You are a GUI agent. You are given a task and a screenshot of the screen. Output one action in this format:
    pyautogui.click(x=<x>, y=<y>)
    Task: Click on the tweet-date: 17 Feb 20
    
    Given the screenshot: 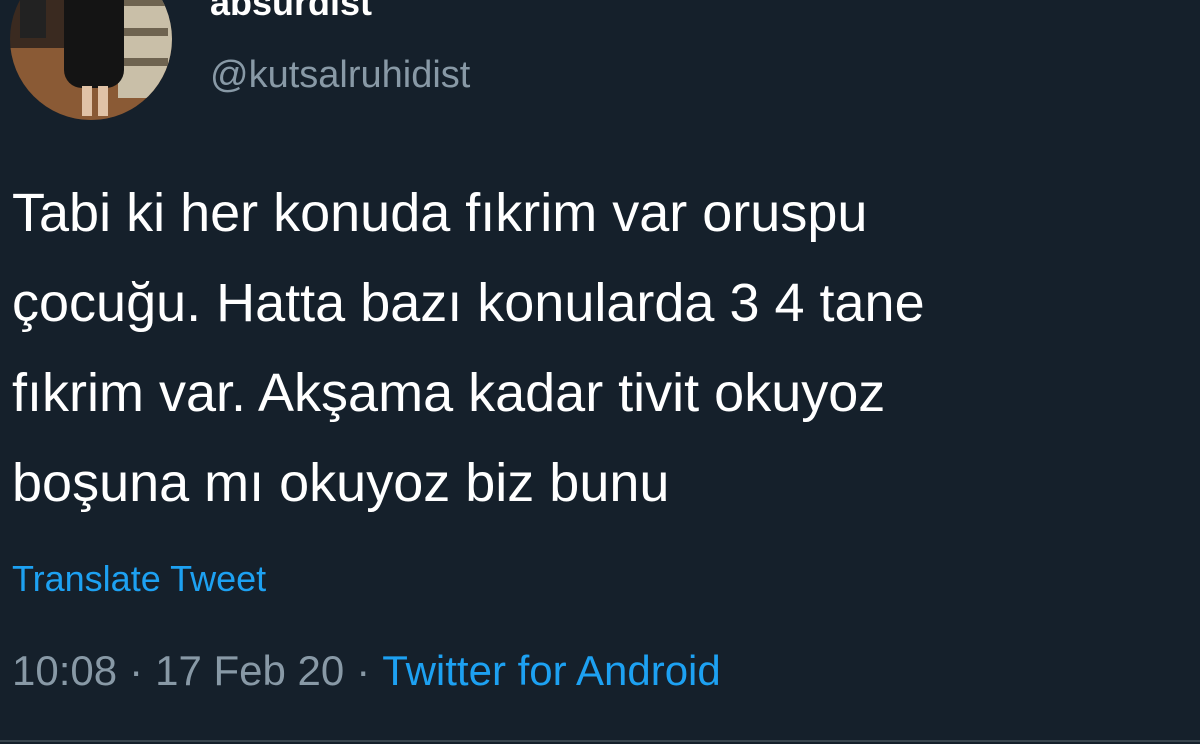 What is the action you would take?
    pyautogui.click(x=249, y=670)
    